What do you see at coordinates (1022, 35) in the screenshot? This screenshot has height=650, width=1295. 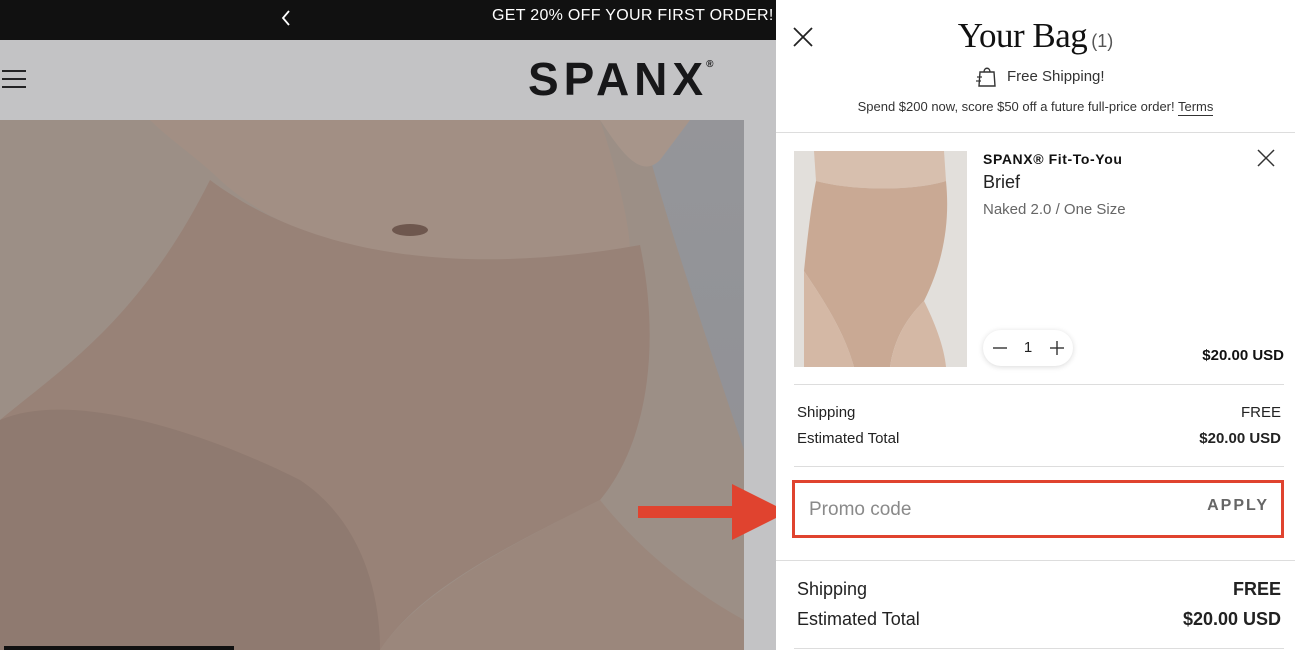 I see `bag-title-text: Your Bag` at bounding box center [1022, 35].